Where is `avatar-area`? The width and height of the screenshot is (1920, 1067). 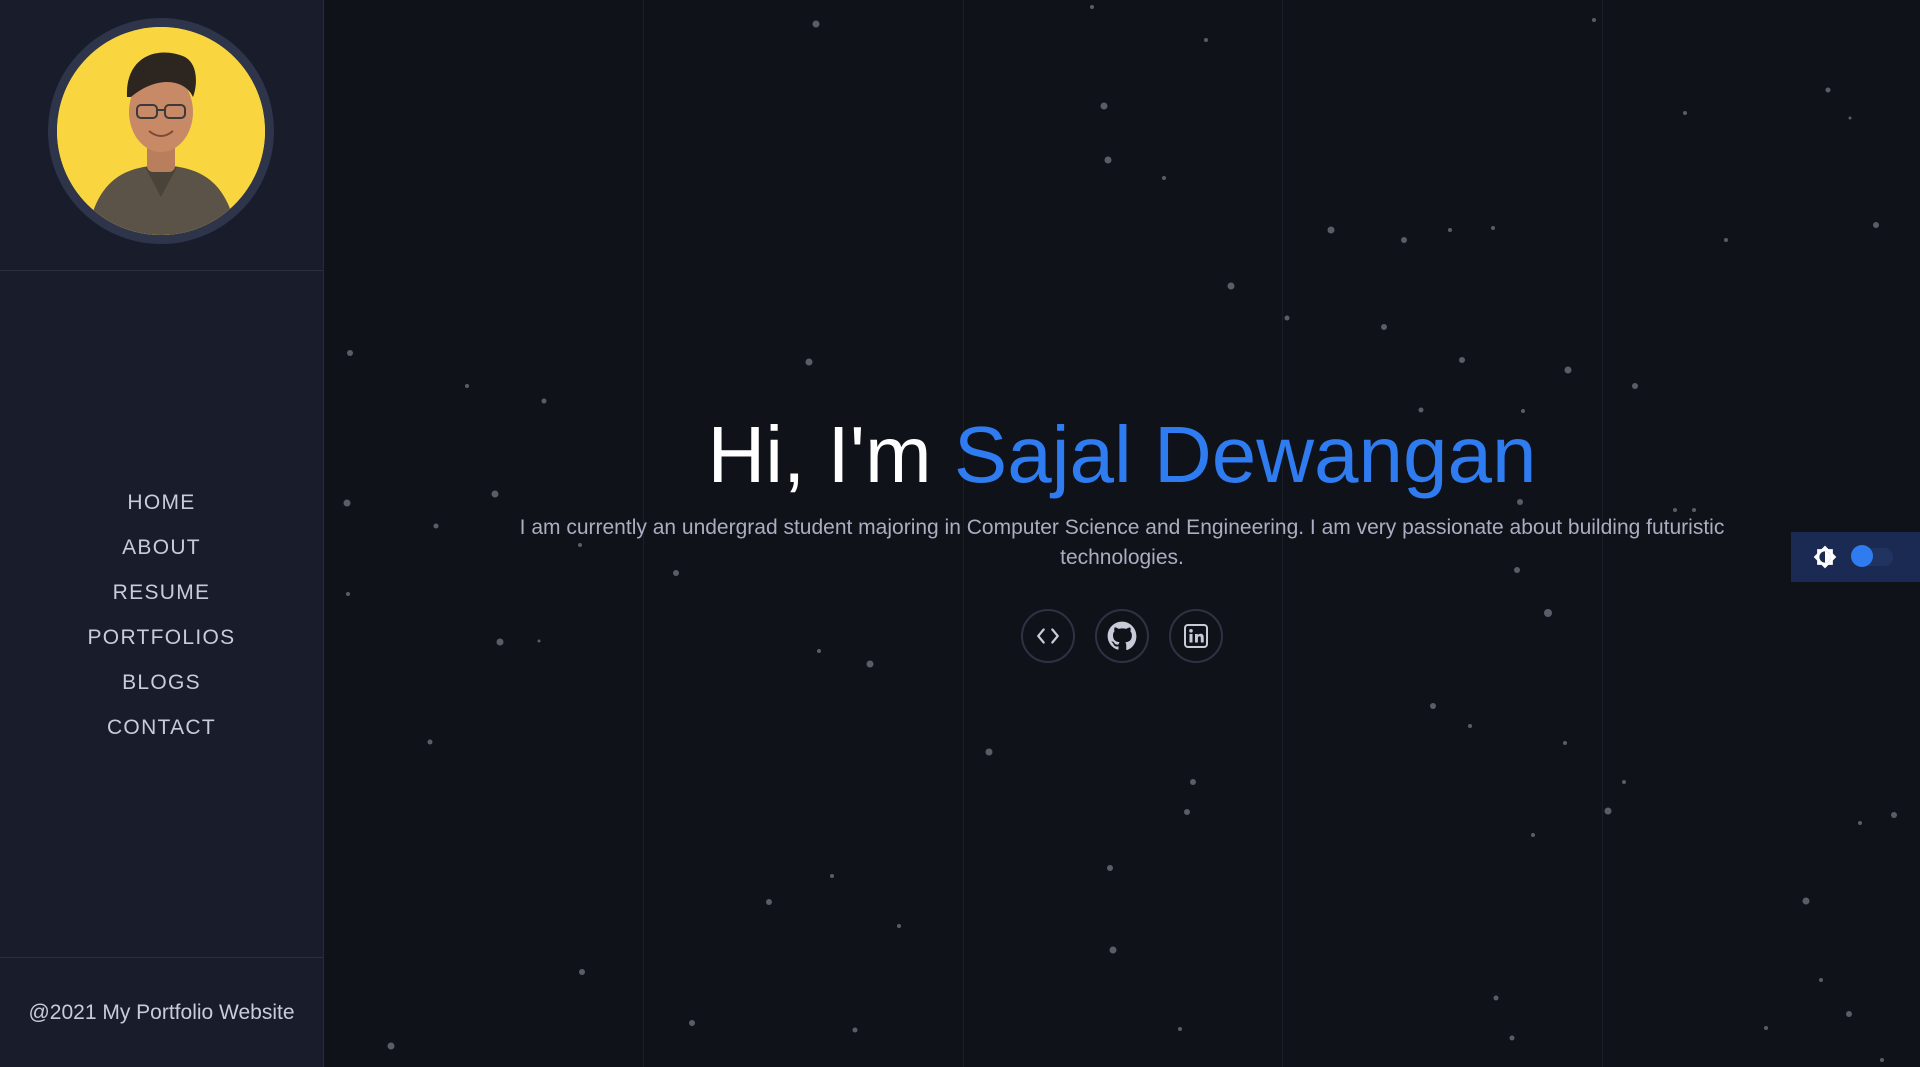 avatar-area is located at coordinates (161, 135).